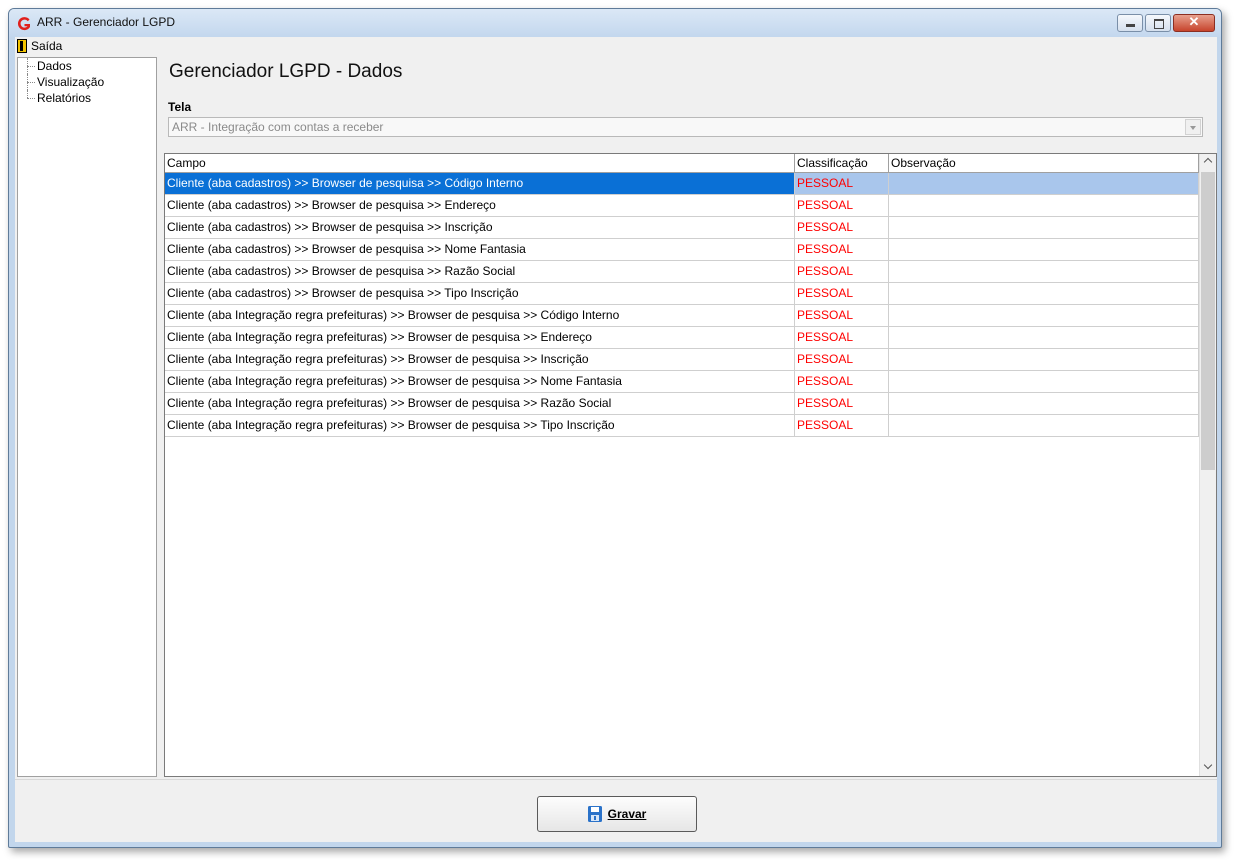 This screenshot has width=1234, height=860. I want to click on maximize-button, so click(1158, 23).